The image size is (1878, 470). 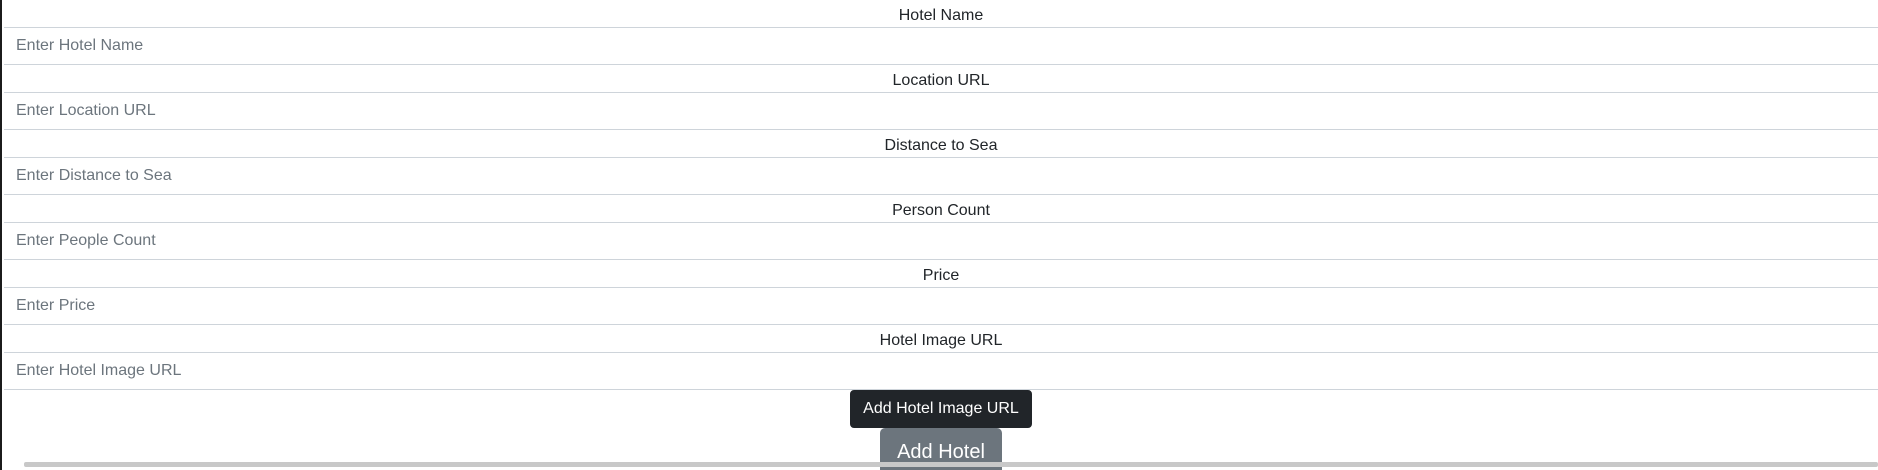 I want to click on hotel-image-url-input, so click(x=941, y=371).